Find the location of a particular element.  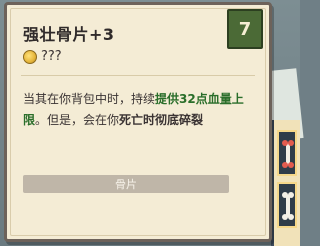

divider is located at coordinates (138, 75).